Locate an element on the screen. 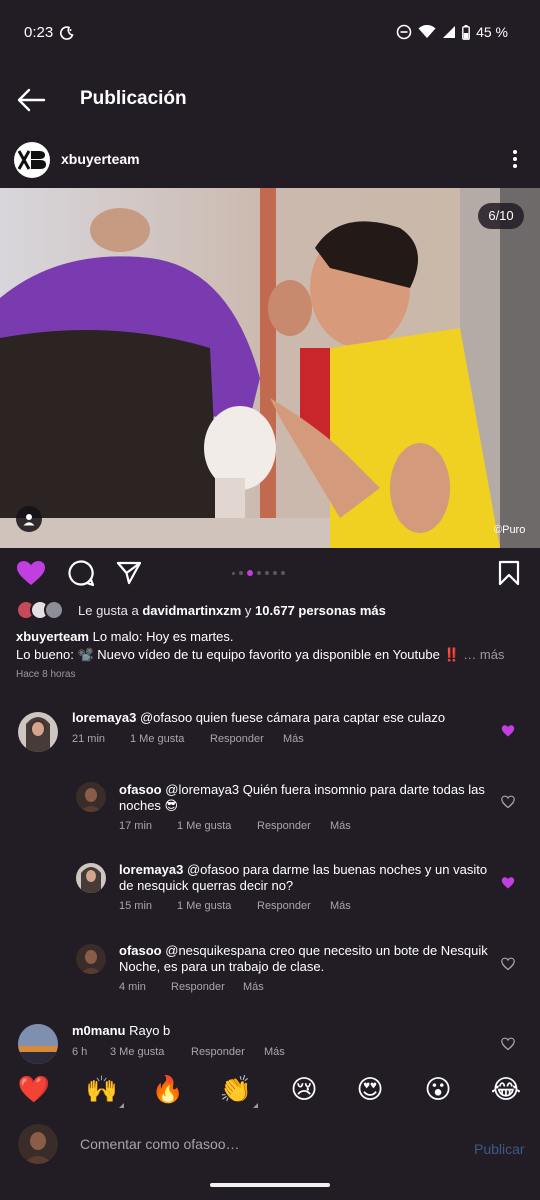 This screenshot has height=1200, width=540. signal-icon is located at coordinates (449, 32).